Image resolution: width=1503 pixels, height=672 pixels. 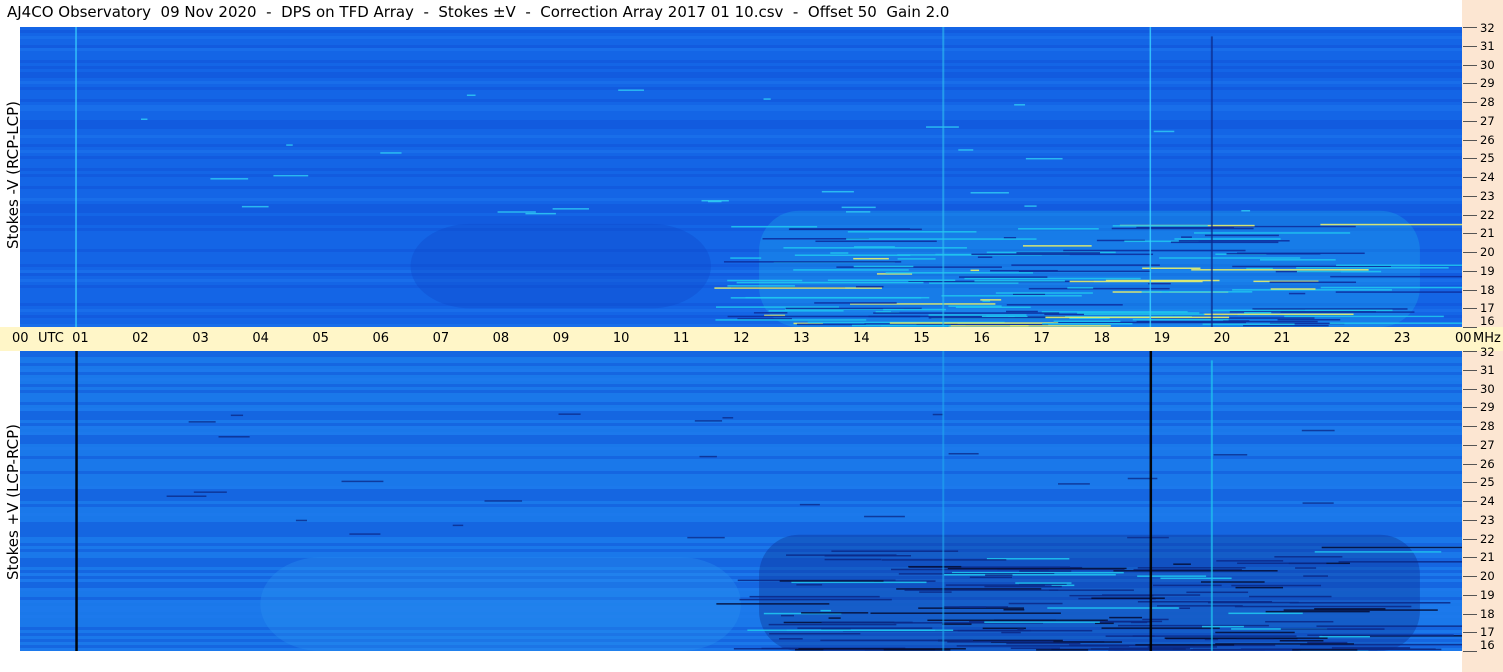 I want to click on utc-unit-label: UTC, so click(x=51, y=338).